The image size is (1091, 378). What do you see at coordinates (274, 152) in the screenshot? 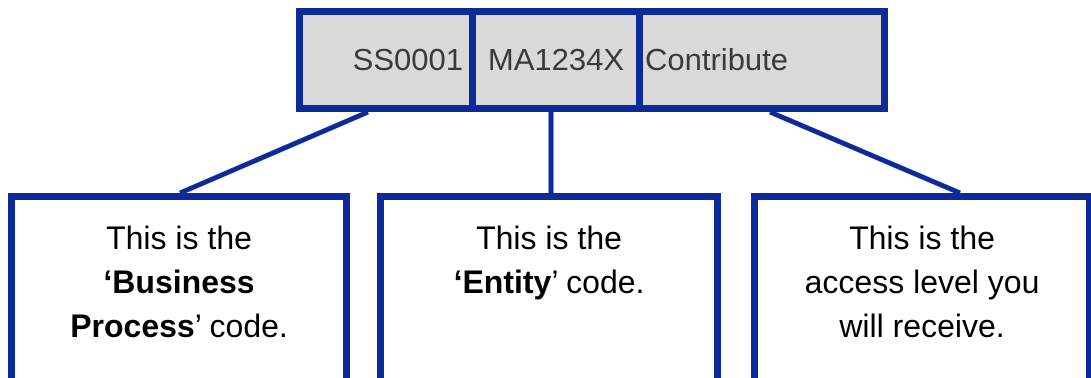
I see `connector-business-process` at bounding box center [274, 152].